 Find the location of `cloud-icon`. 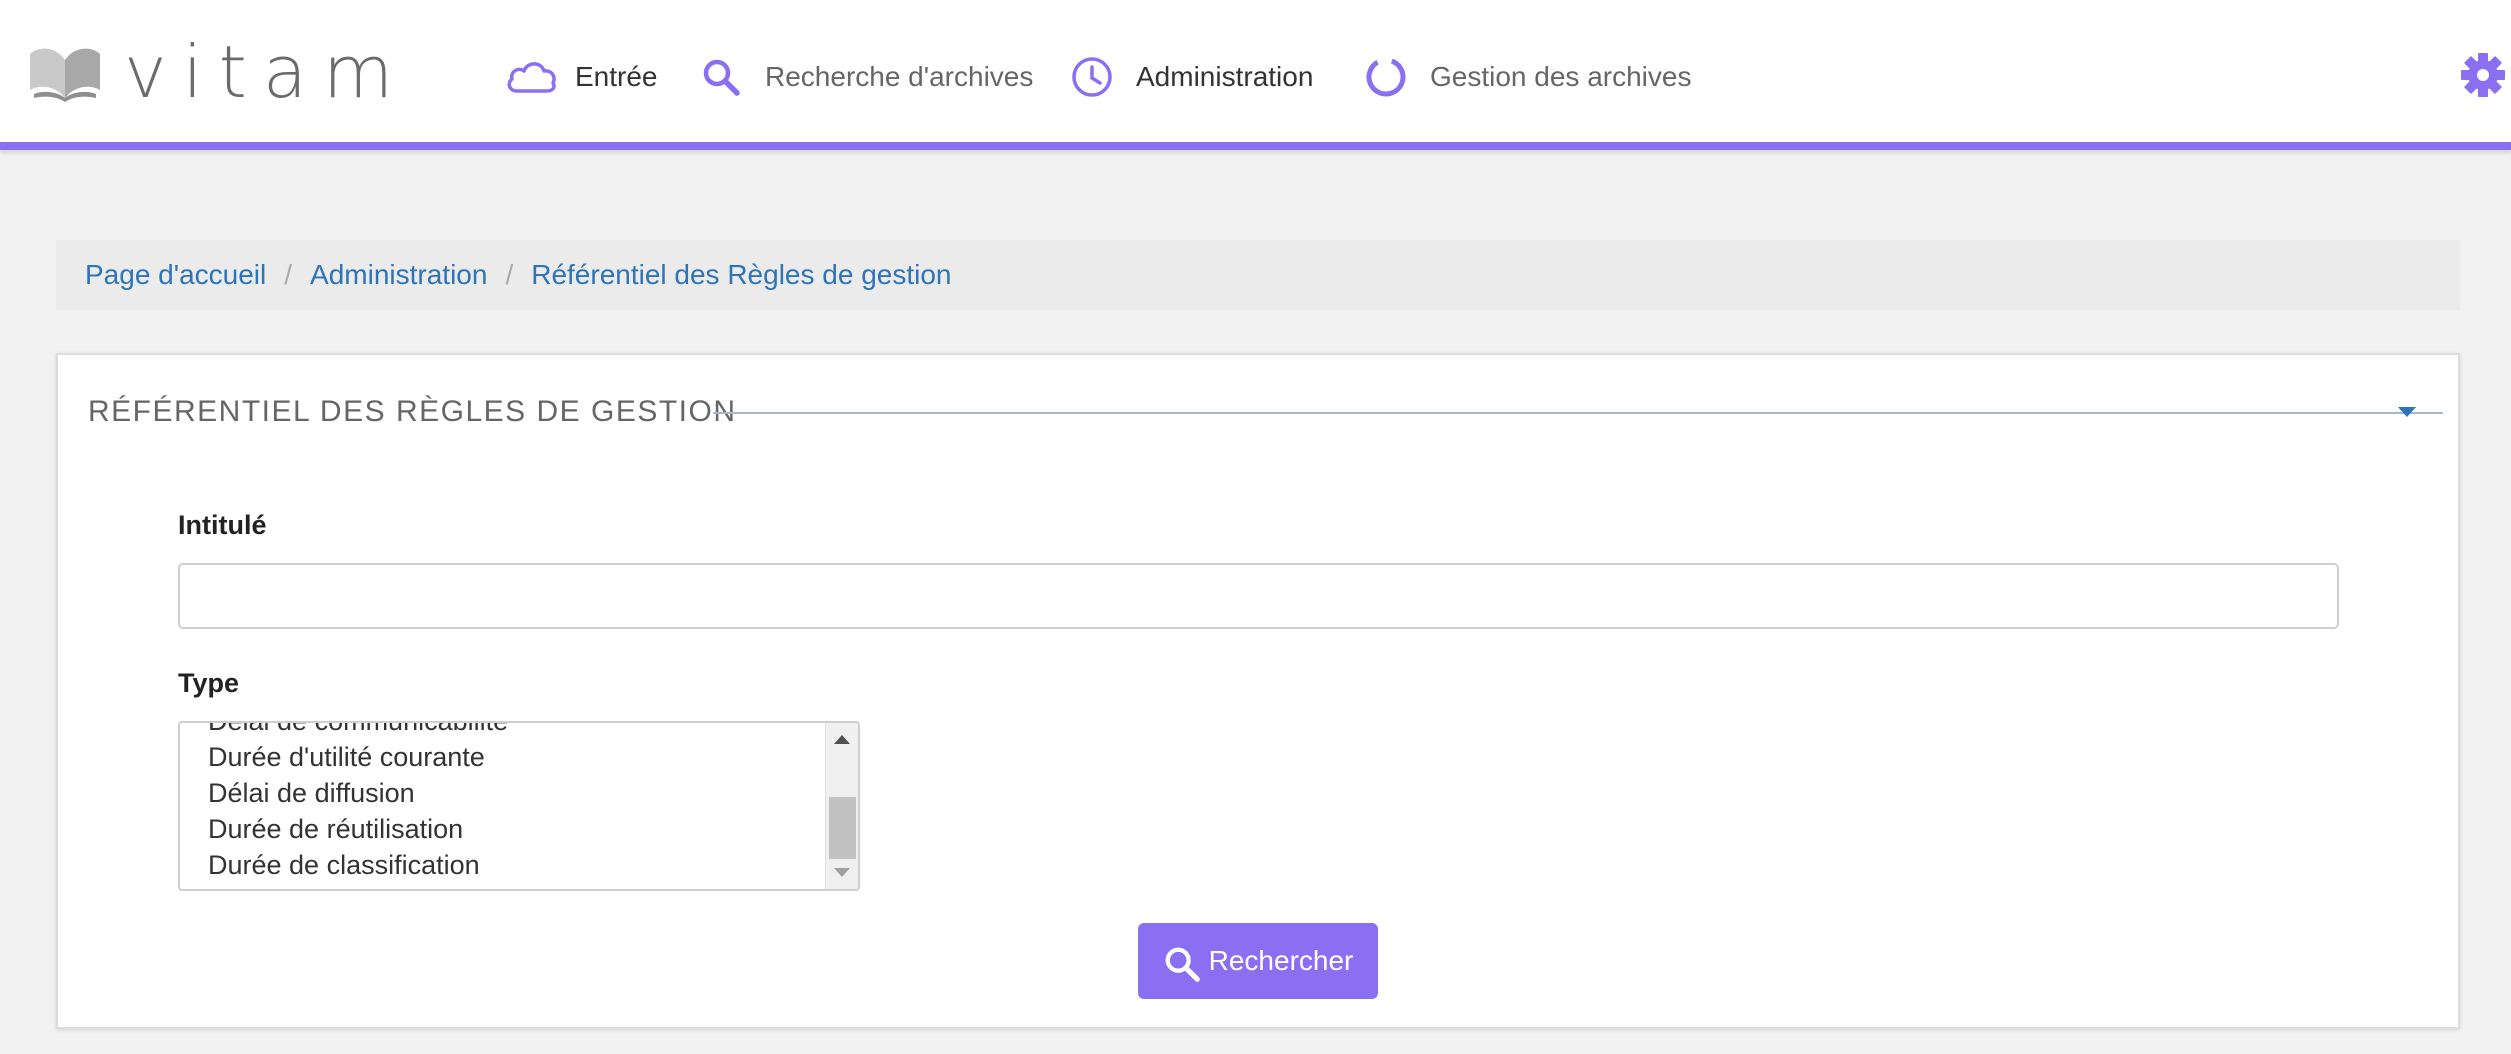

cloud-icon is located at coordinates (531, 77).